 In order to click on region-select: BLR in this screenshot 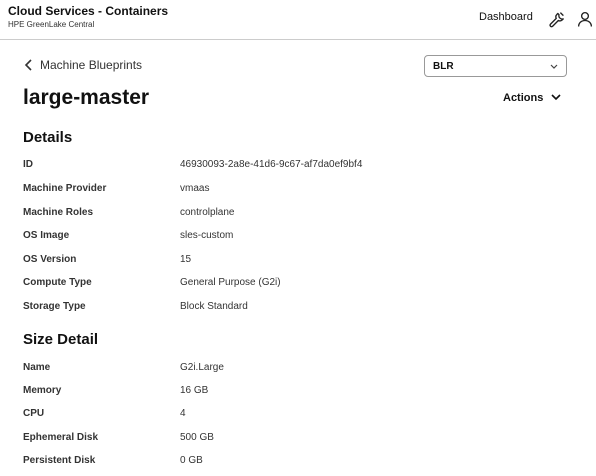, I will do `click(495, 66)`.